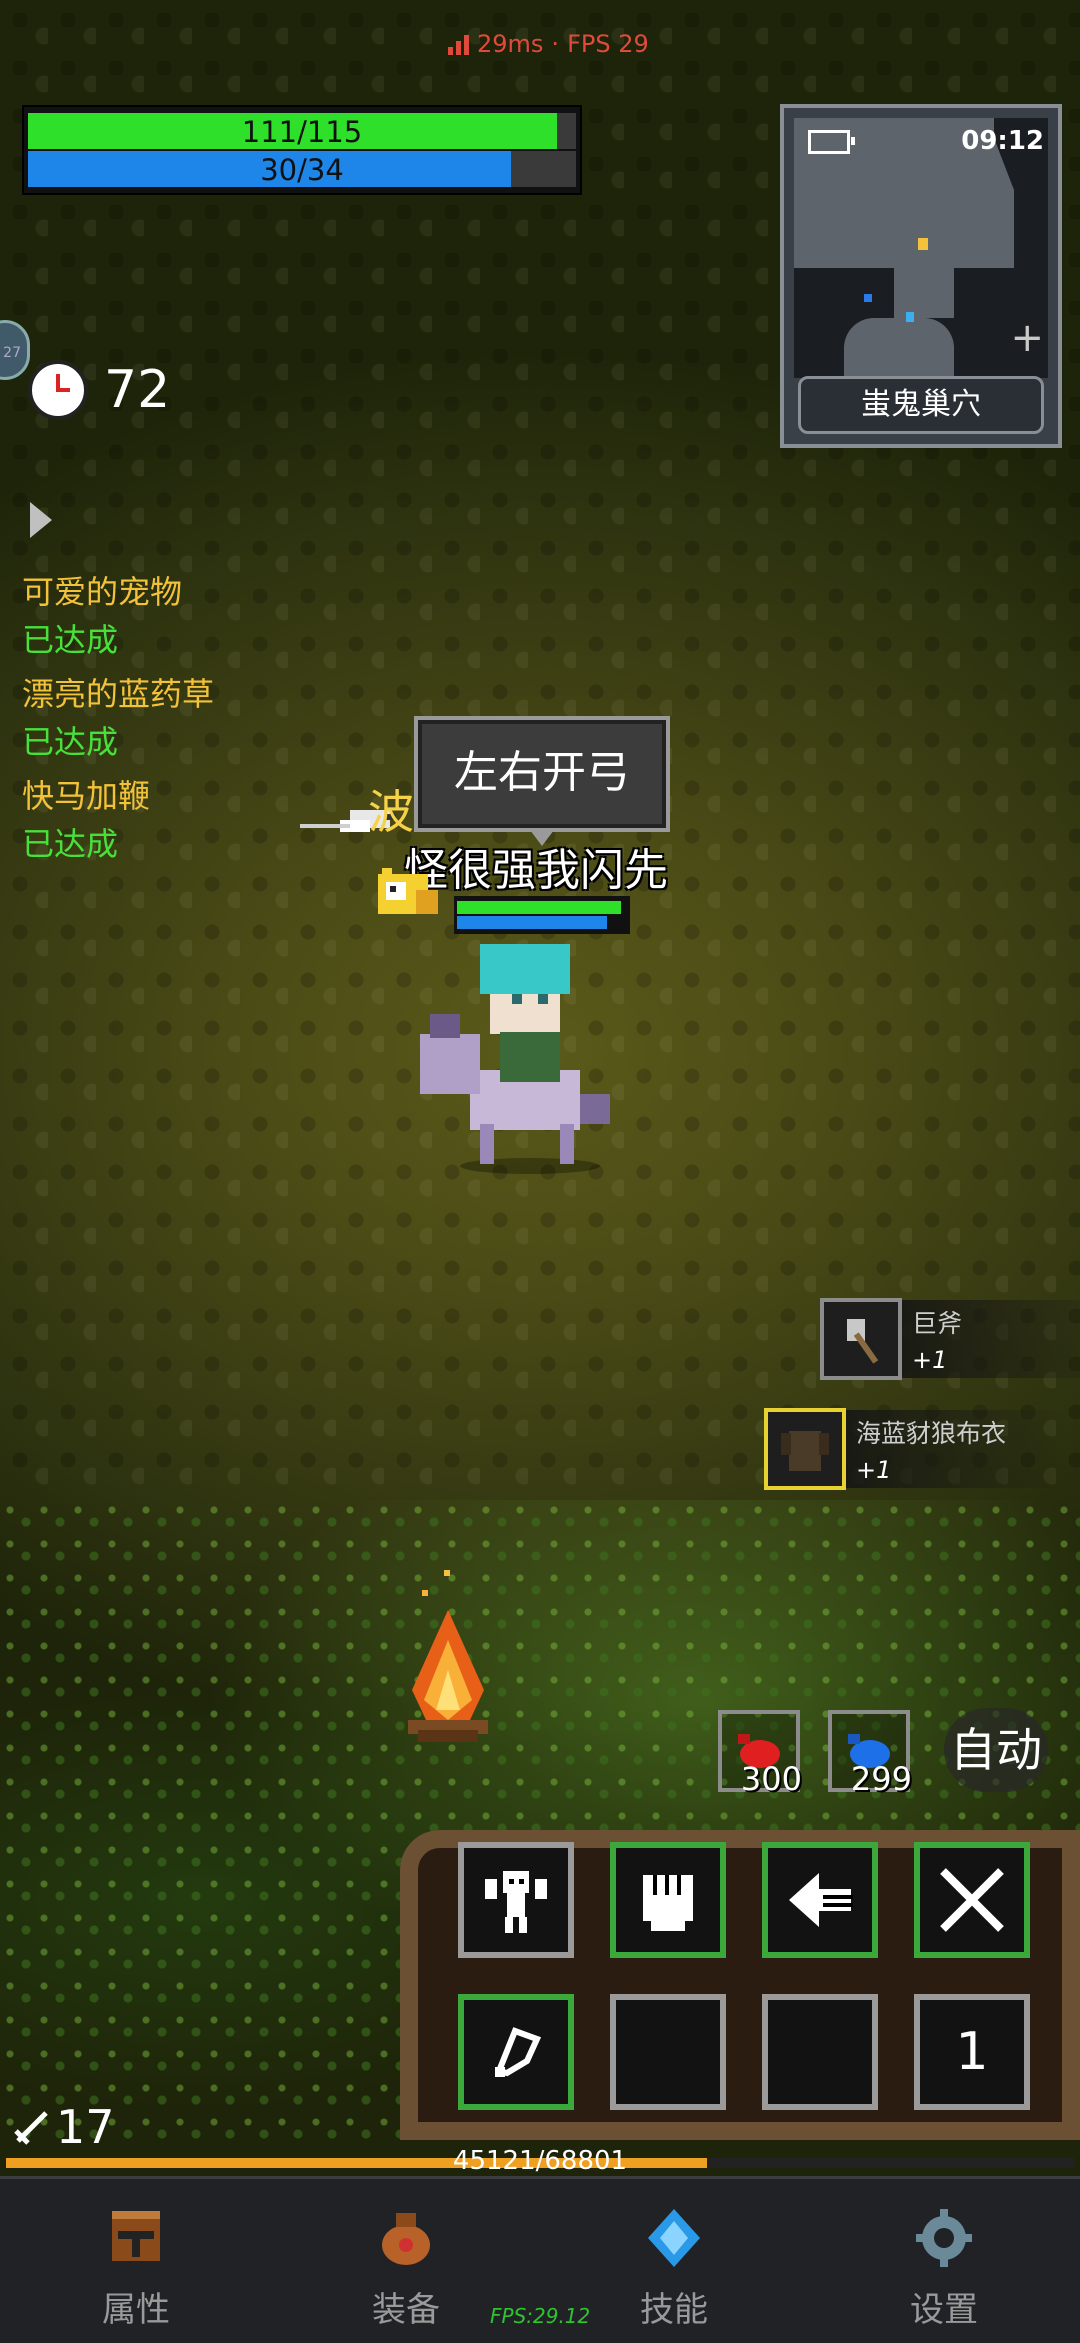  Describe the element at coordinates (870, 1754) in the screenshot. I see `mp-potion-button: 299` at that location.